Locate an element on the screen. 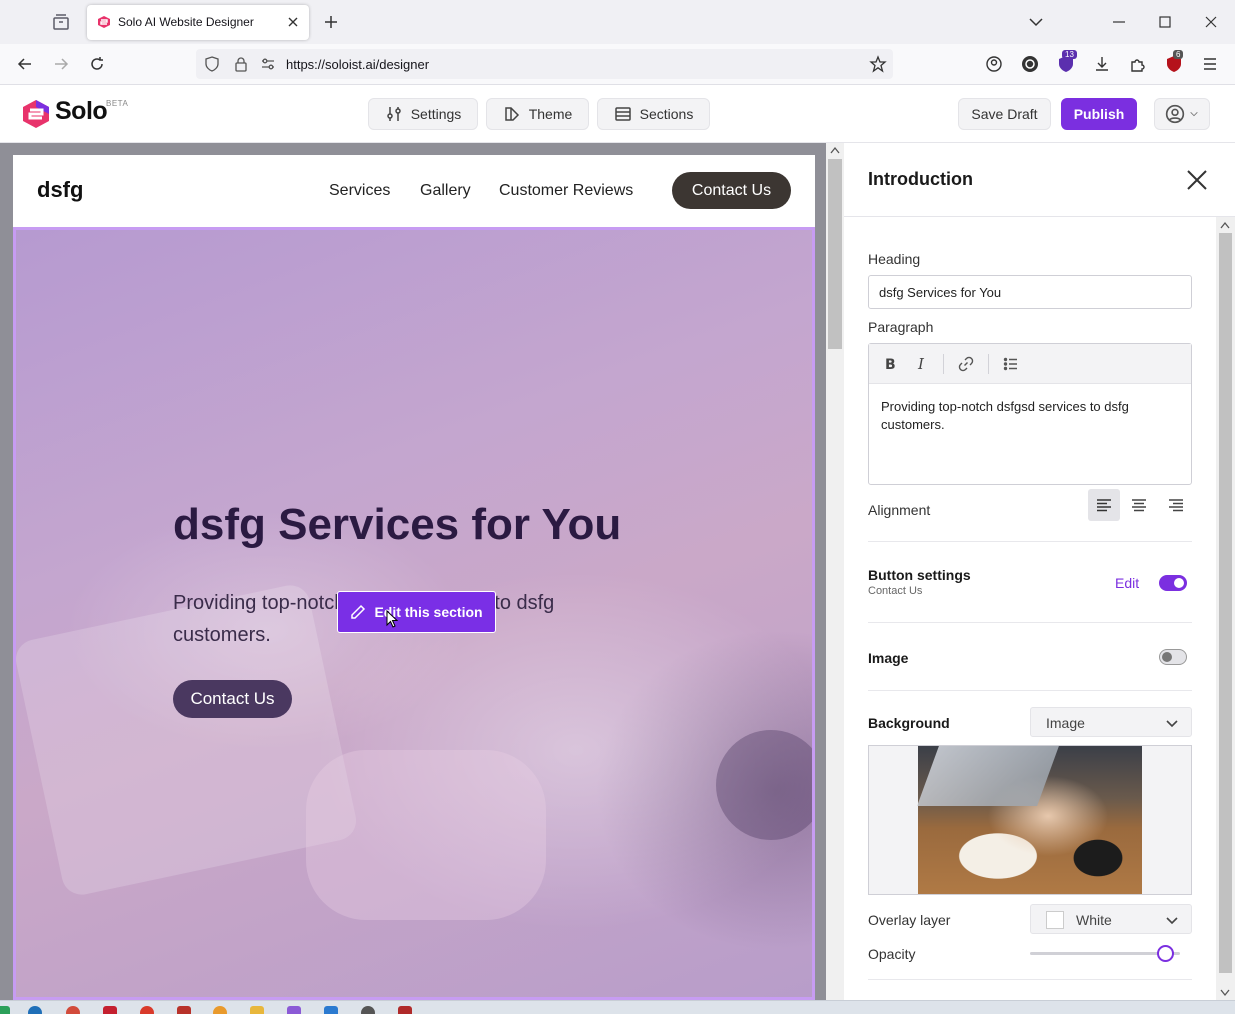  close-tab-icon is located at coordinates (293, 22).